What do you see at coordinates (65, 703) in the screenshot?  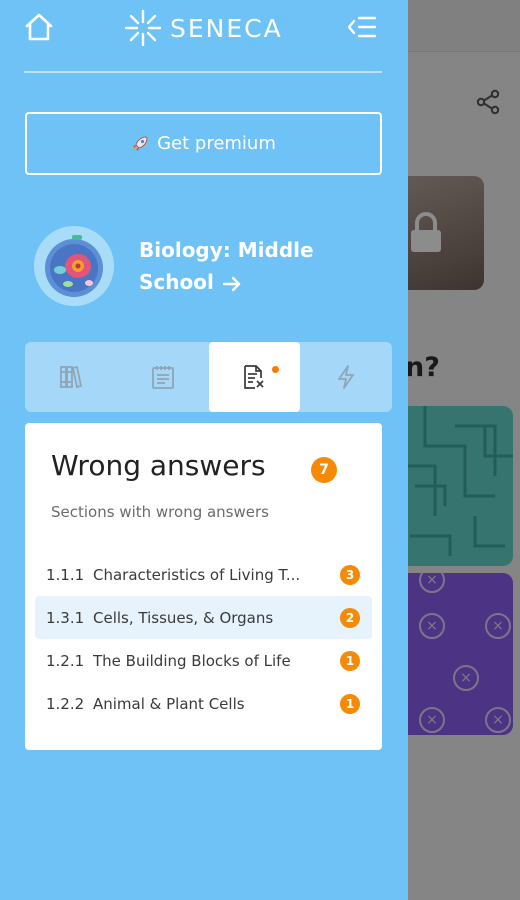 I see `section-number: 1.2.2` at bounding box center [65, 703].